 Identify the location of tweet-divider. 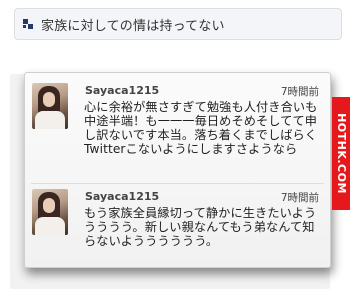
(177, 183).